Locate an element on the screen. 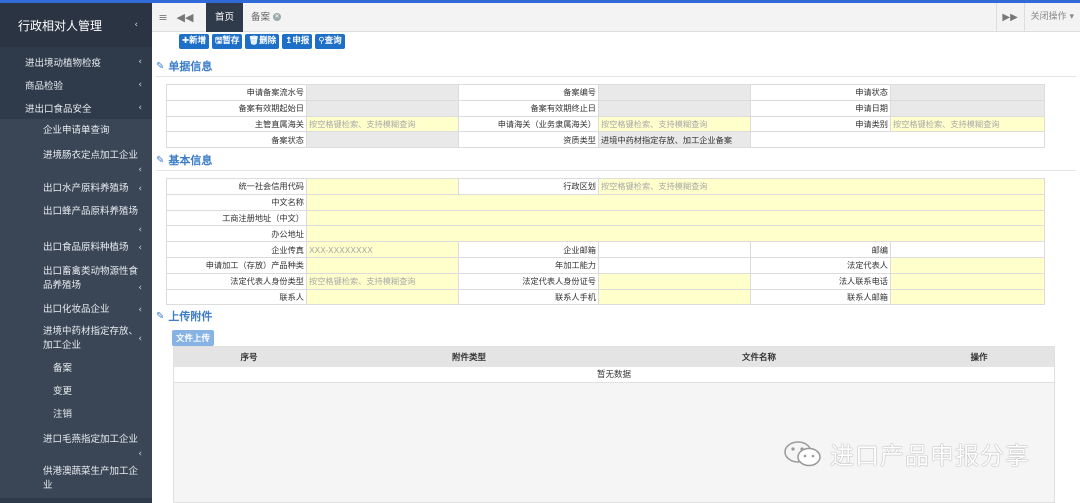 This screenshot has width=1080, height=503. apply-type-label: 申请类别 is located at coordinates (820, 124).